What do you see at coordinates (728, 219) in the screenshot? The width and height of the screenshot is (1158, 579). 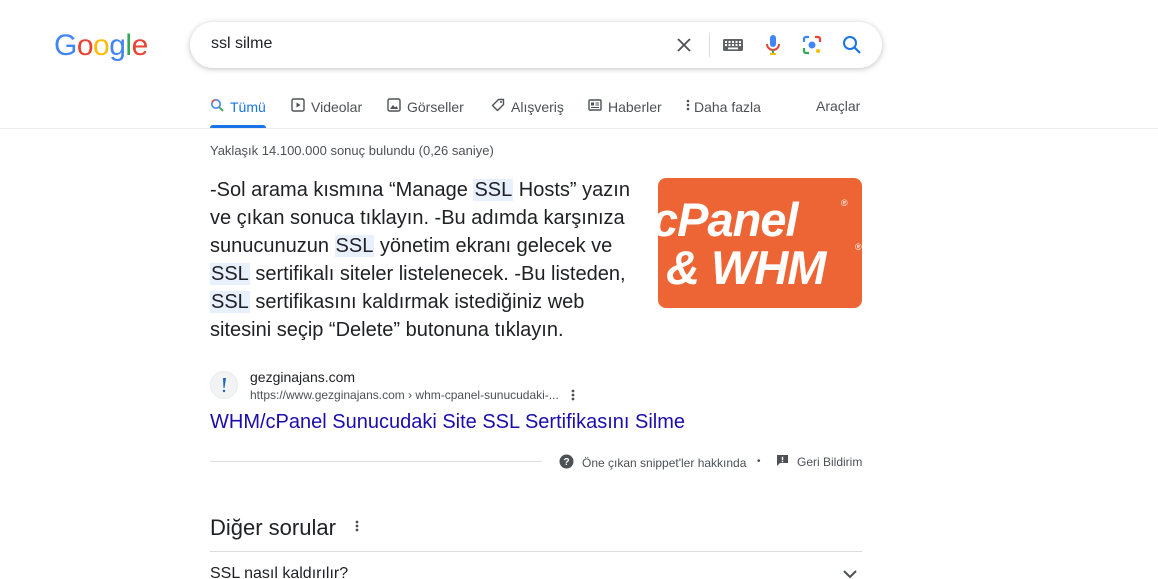 I see `image-text-cpanel: cPanel` at bounding box center [728, 219].